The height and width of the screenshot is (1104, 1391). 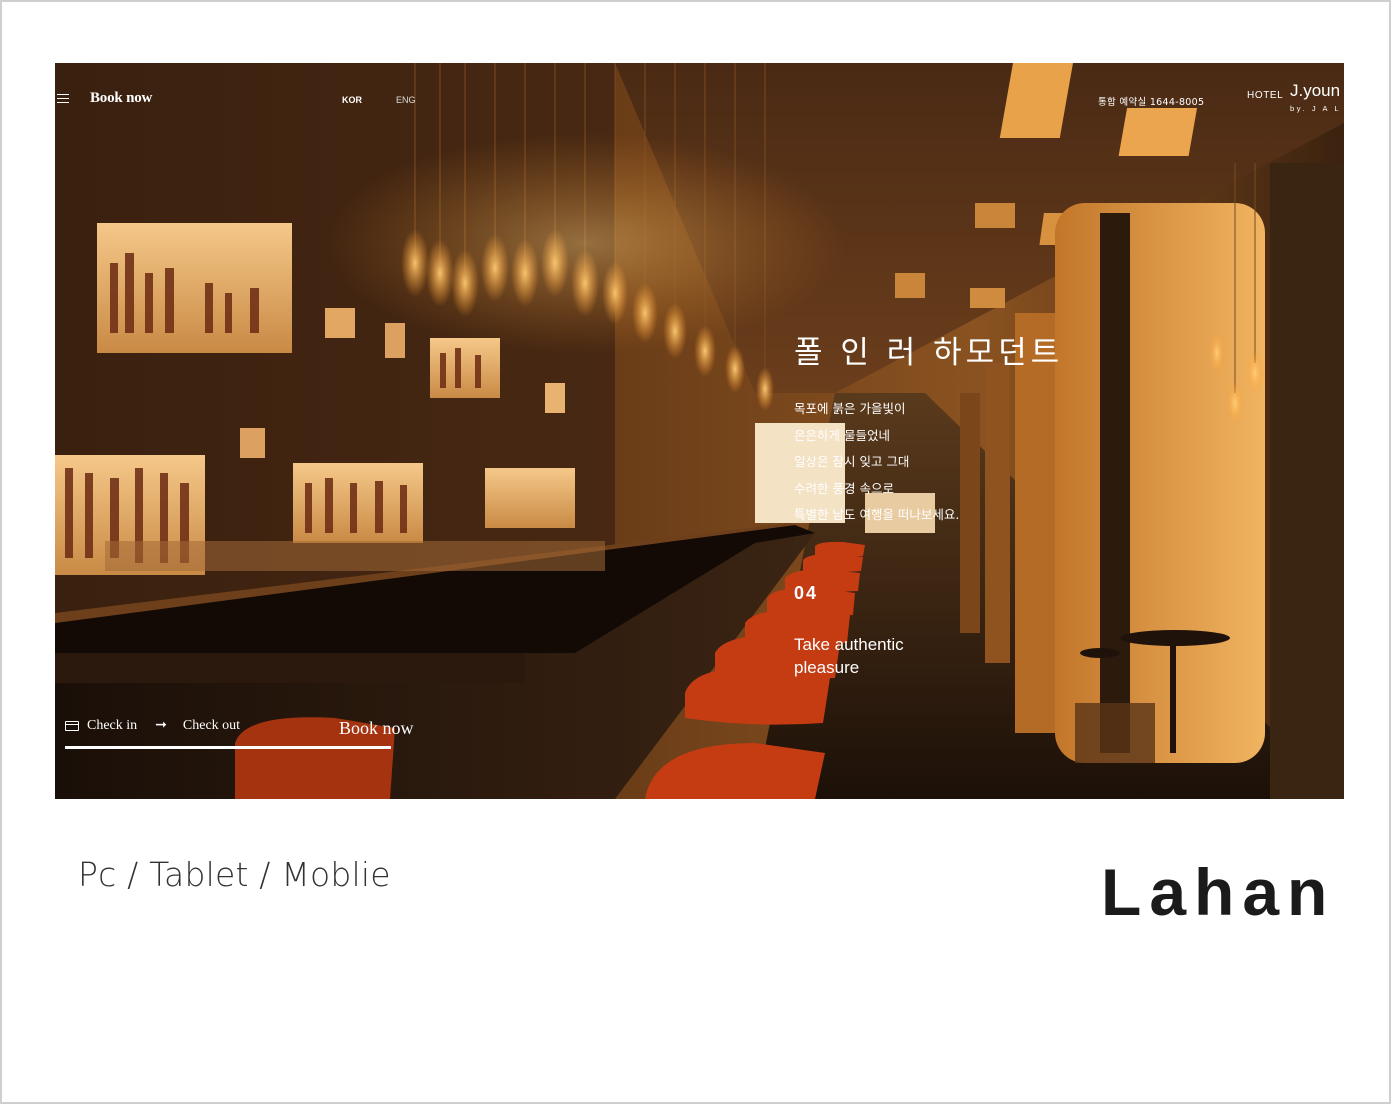 What do you see at coordinates (877, 514) in the screenshot?
I see `poem-line: 특별한 남도 여행을 떠나보세요.` at bounding box center [877, 514].